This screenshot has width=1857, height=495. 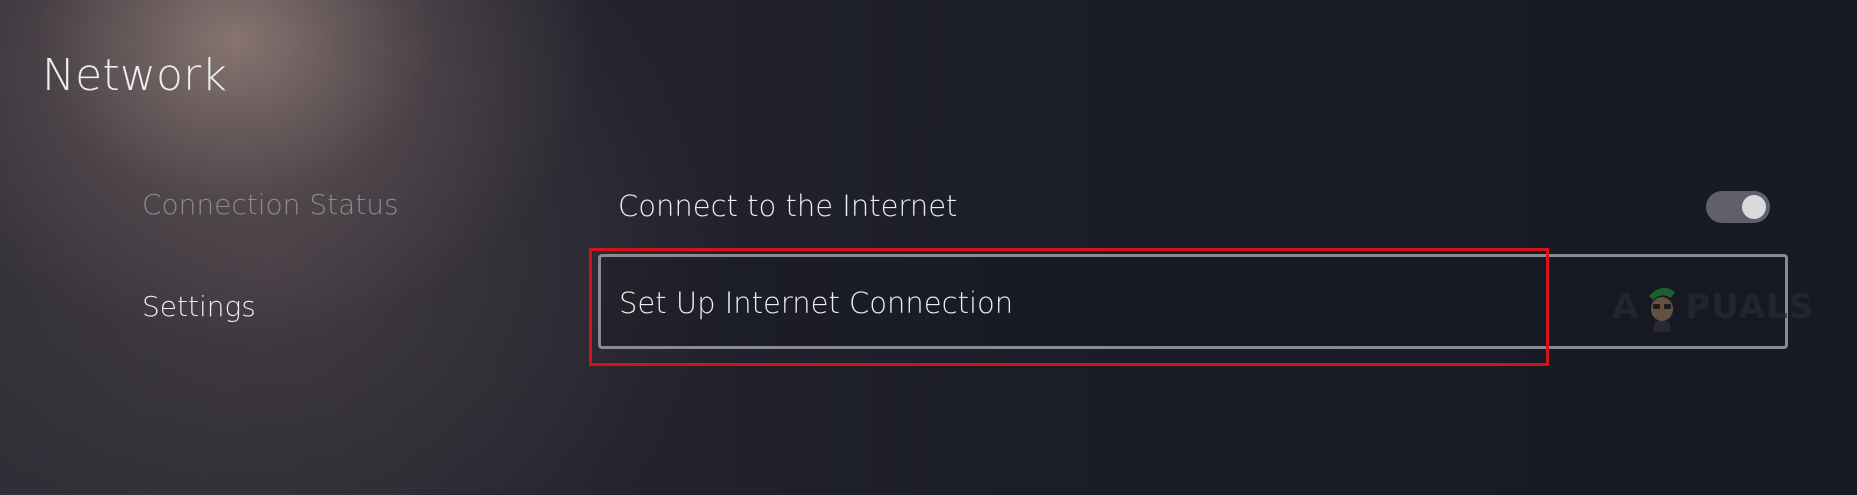 What do you see at coordinates (787, 206) in the screenshot?
I see `connect-to-internet-label: Connect to the Internet` at bounding box center [787, 206].